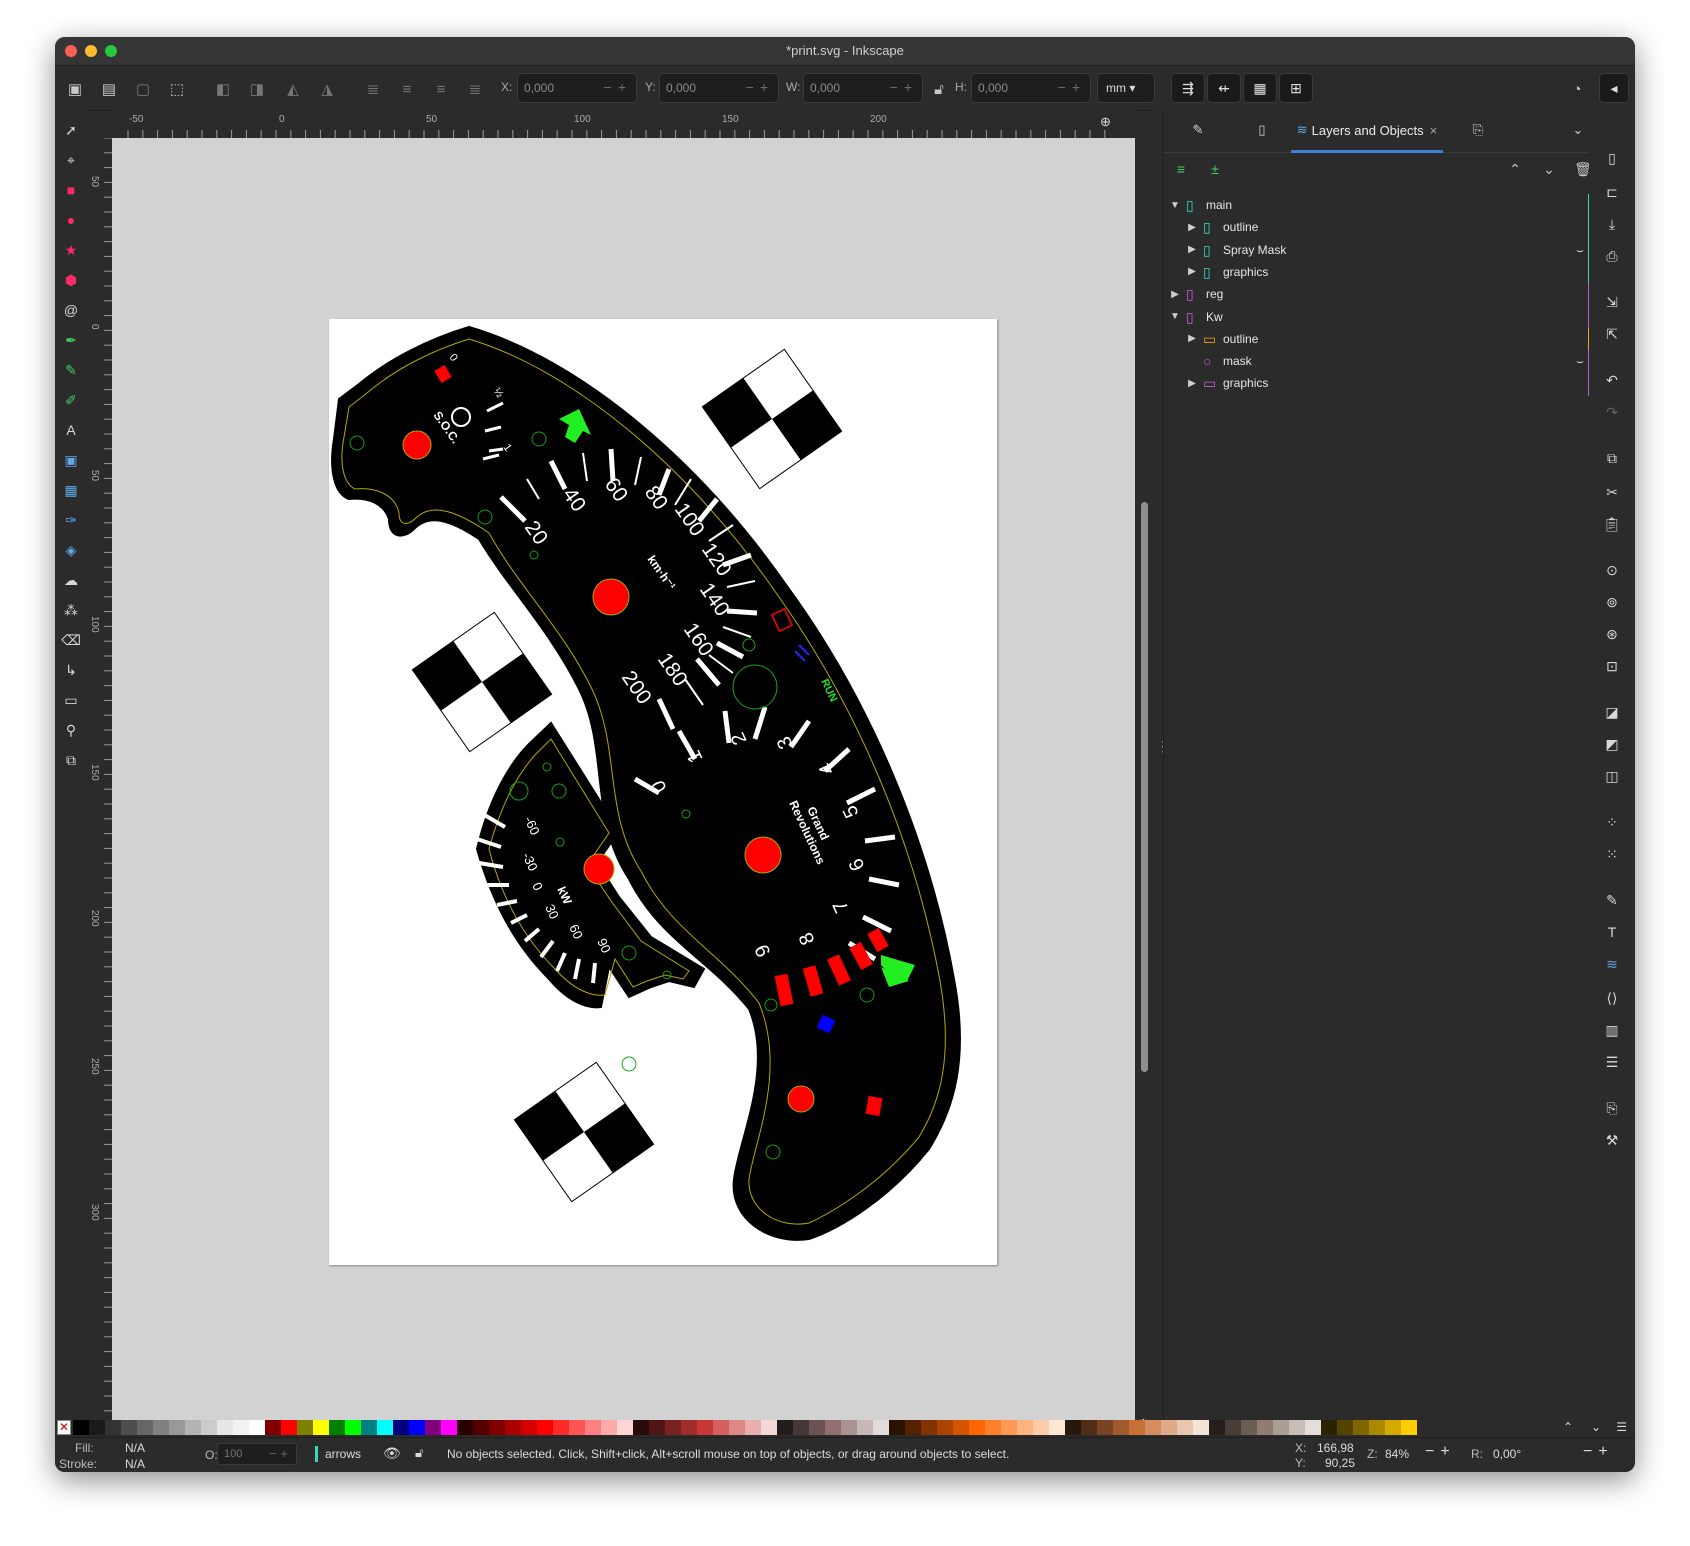 The height and width of the screenshot is (1546, 1690). I want to click on new-document-icon: ▯, so click(1612, 158).